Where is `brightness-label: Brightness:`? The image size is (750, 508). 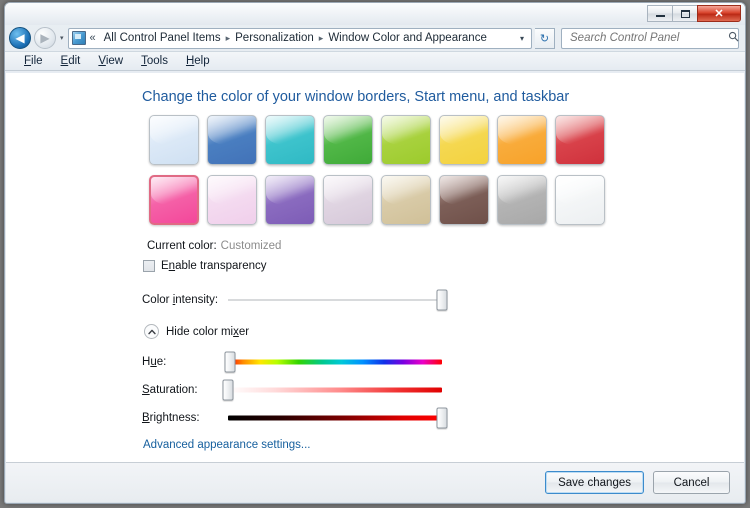 brightness-label: Brightness: is located at coordinates (171, 418).